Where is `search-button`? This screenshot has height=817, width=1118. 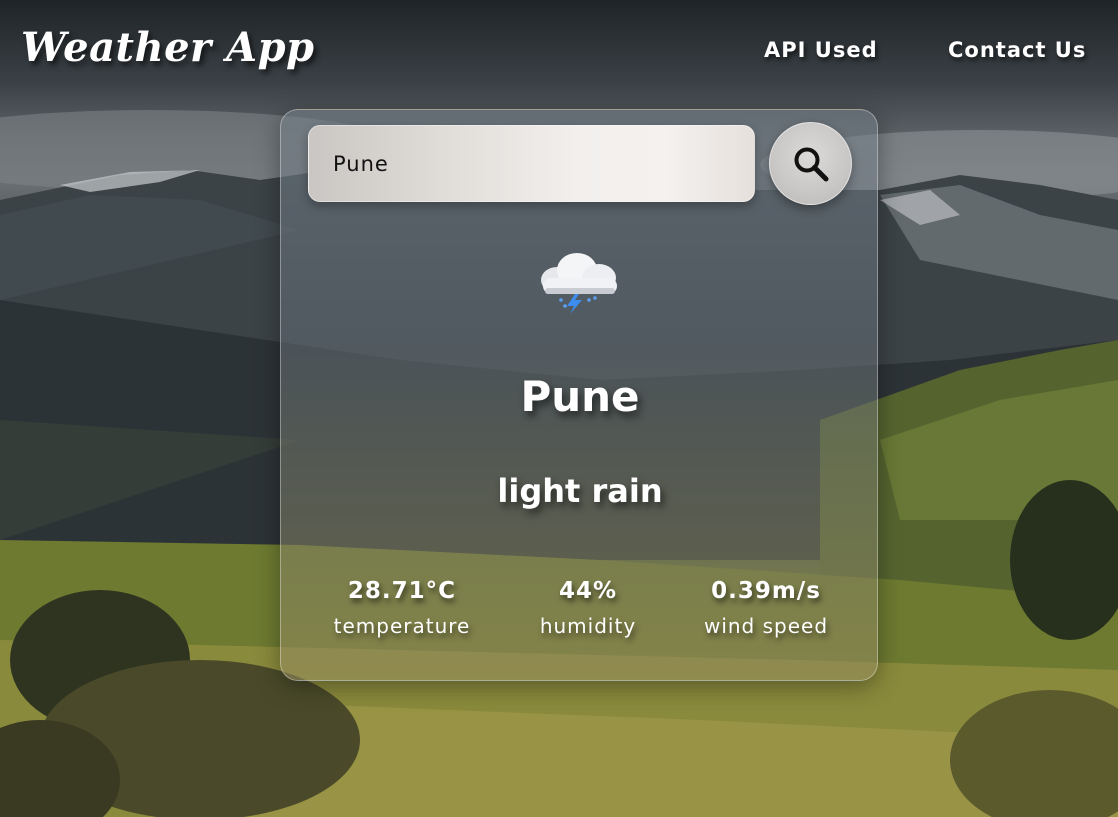 search-button is located at coordinates (810, 163).